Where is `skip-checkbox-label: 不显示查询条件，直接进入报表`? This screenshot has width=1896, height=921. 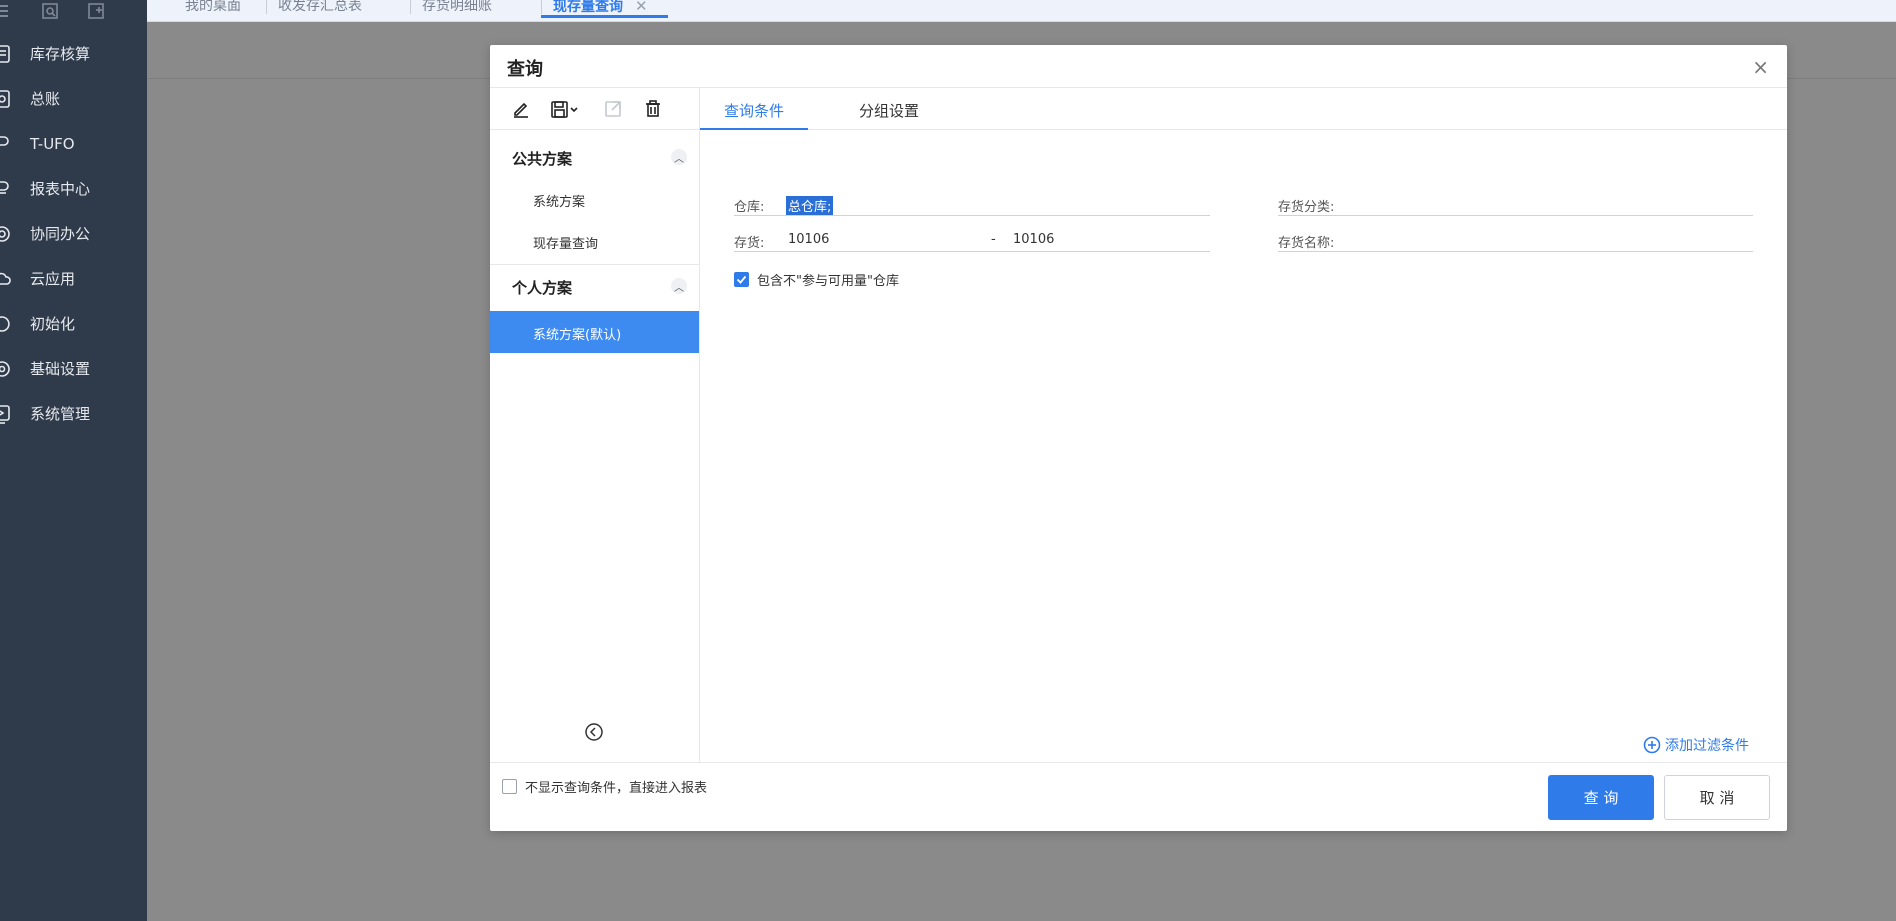
skip-checkbox-label: 不显示查询条件，直接进入报表 is located at coordinates (616, 788).